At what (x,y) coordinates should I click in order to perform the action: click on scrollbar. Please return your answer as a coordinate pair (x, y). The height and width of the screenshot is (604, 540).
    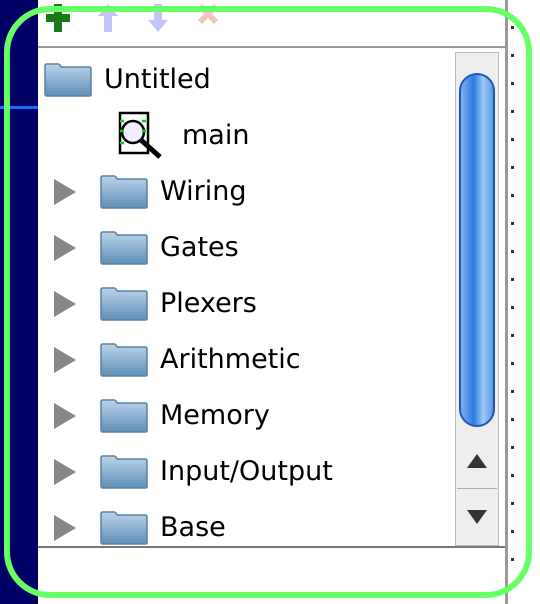
    Looking at the image, I should click on (477, 299).